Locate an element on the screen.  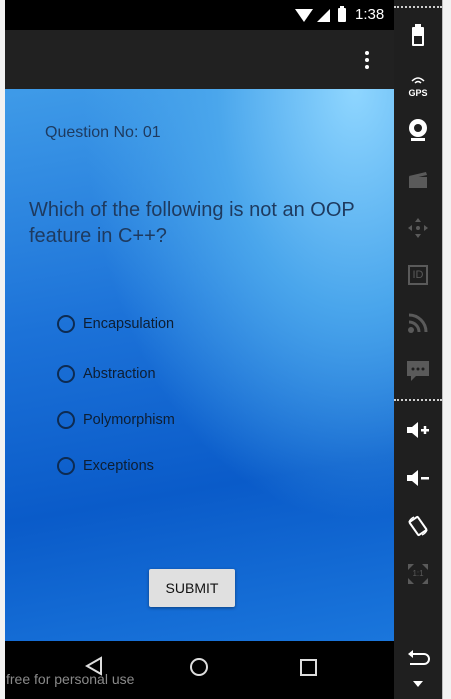
option-label: Abstraction is located at coordinates (119, 374).